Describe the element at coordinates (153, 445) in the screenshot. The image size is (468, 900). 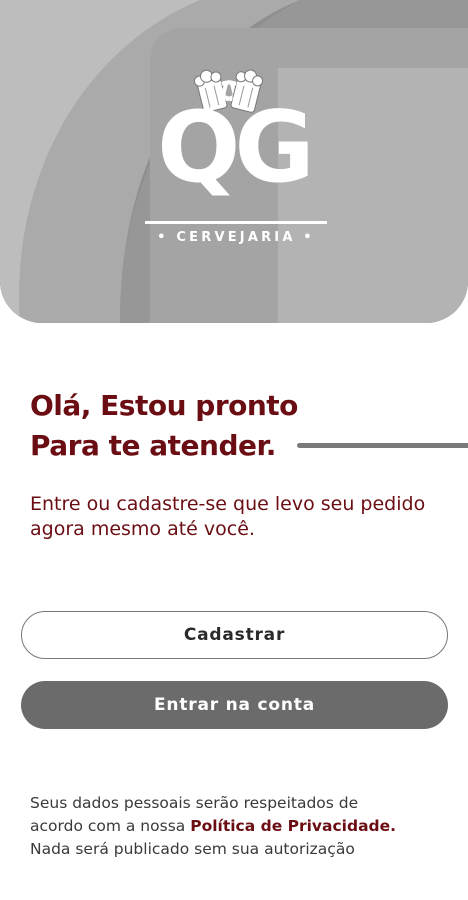
I see `welcome-line-2: Para te atender.` at that location.